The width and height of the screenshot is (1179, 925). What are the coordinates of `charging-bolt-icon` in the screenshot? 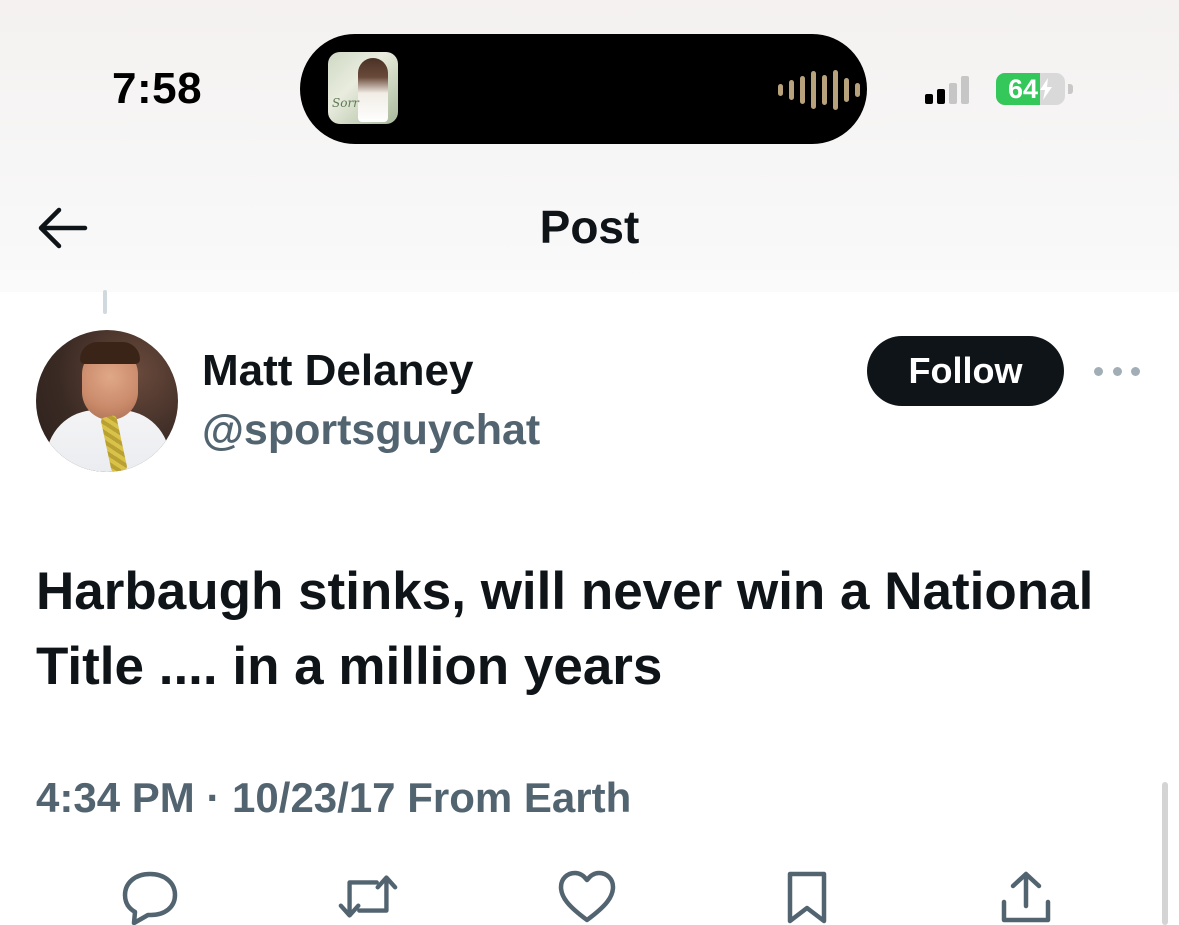 It's located at (1046, 89).